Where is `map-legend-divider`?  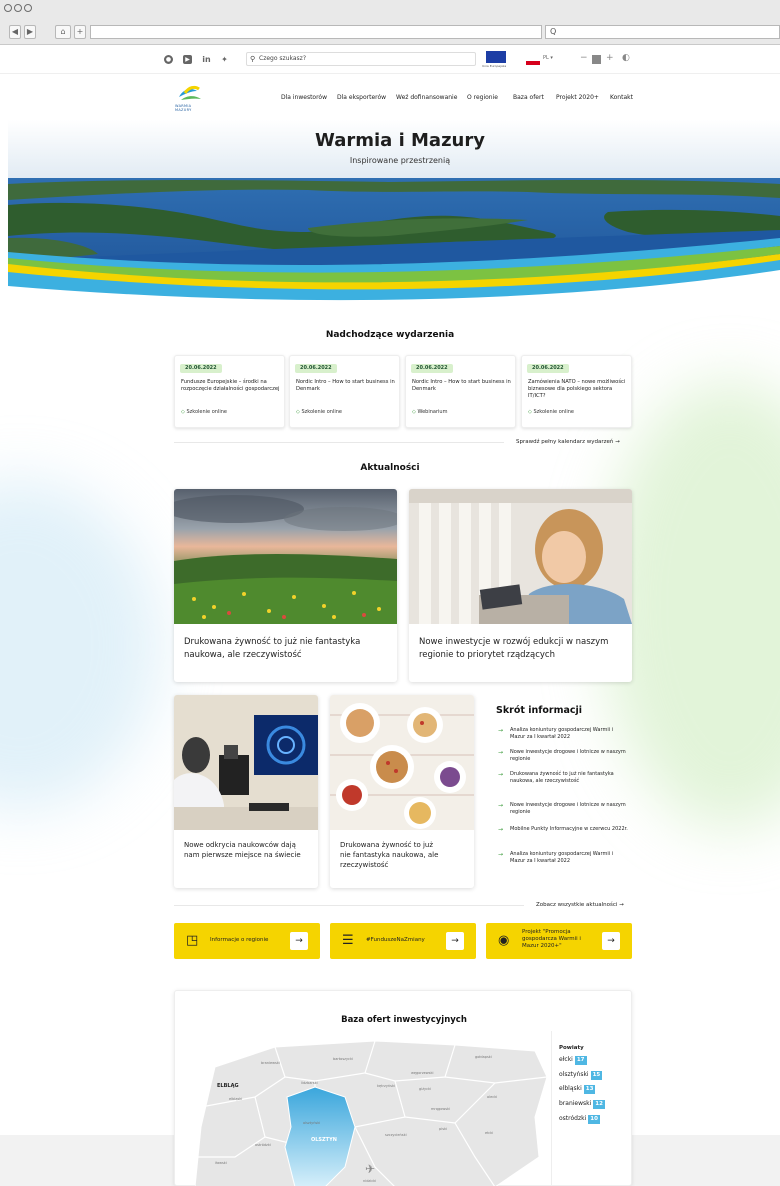
map-legend-divider is located at coordinates (551, 1108).